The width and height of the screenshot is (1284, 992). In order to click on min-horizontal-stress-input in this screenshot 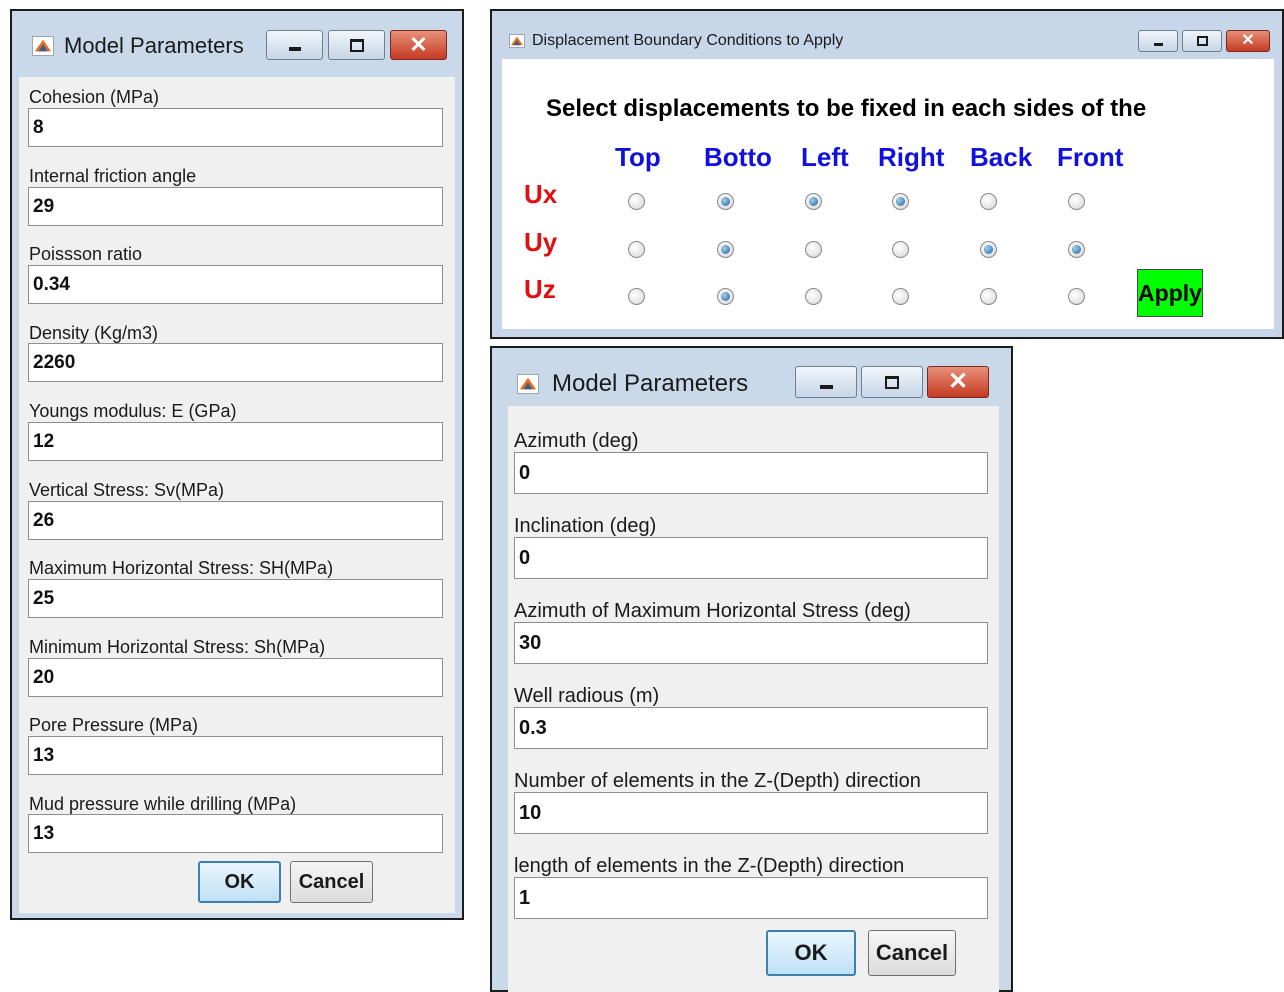, I will do `click(235, 677)`.